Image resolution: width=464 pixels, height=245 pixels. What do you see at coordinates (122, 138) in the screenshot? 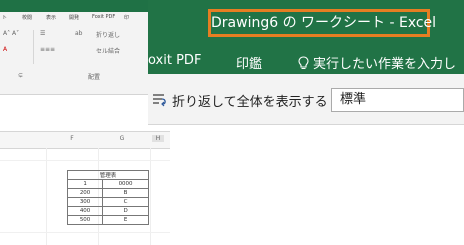
I see `column-header-g: G` at bounding box center [122, 138].